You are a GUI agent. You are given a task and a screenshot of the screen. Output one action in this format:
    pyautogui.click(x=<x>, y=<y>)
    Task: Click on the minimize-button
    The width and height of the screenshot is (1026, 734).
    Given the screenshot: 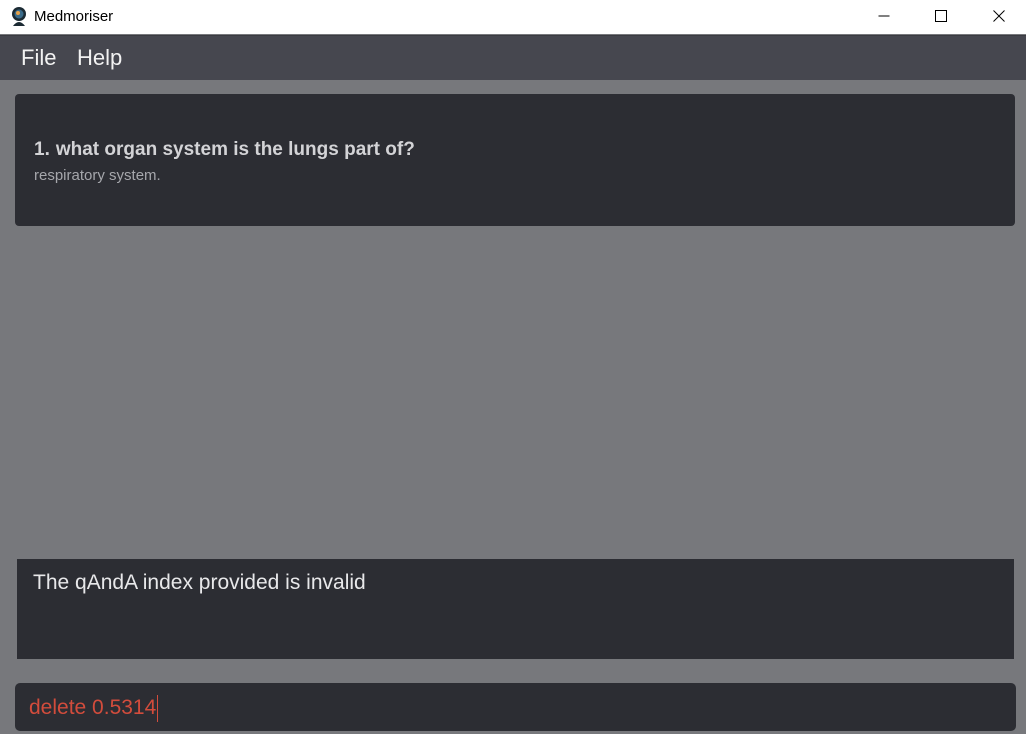 What is the action you would take?
    pyautogui.click(x=884, y=16)
    